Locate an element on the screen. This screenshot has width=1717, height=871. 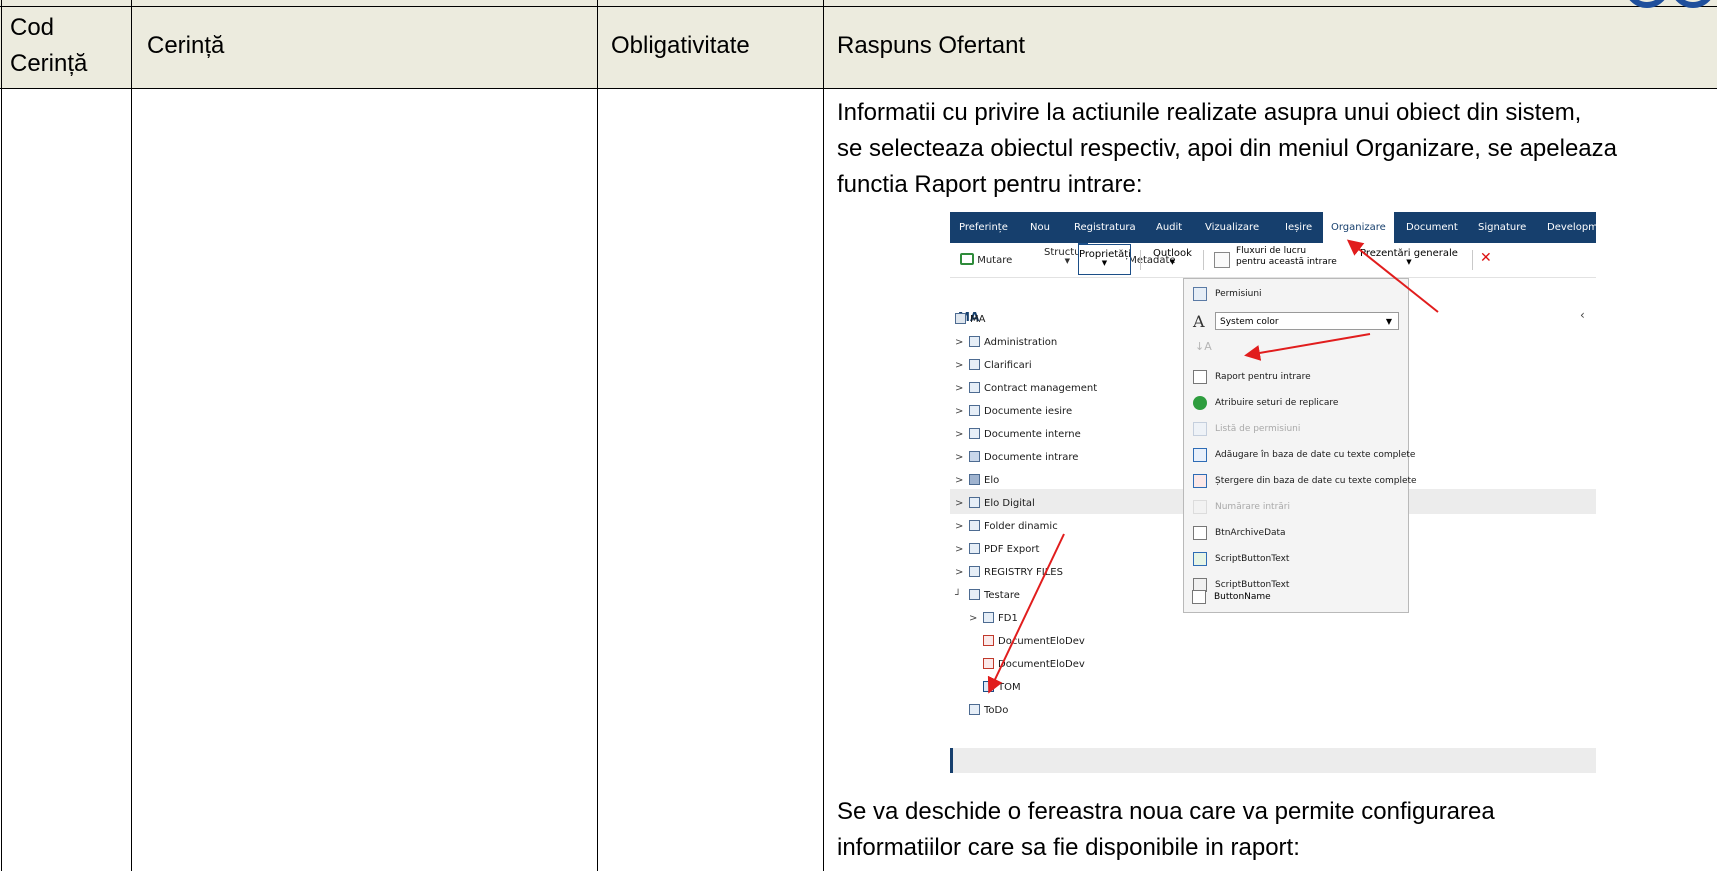
tree-item: MA is located at coordinates (970, 319).